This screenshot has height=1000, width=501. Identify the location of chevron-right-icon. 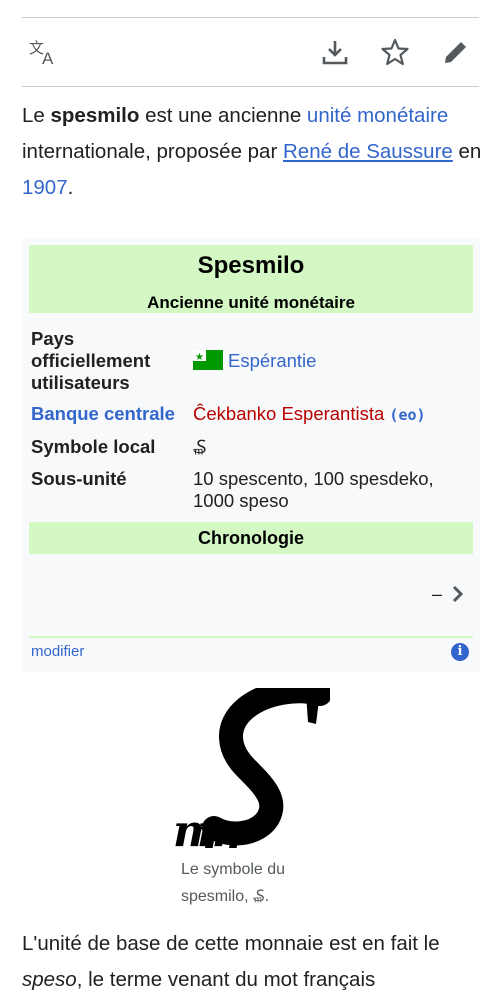
(458, 594).